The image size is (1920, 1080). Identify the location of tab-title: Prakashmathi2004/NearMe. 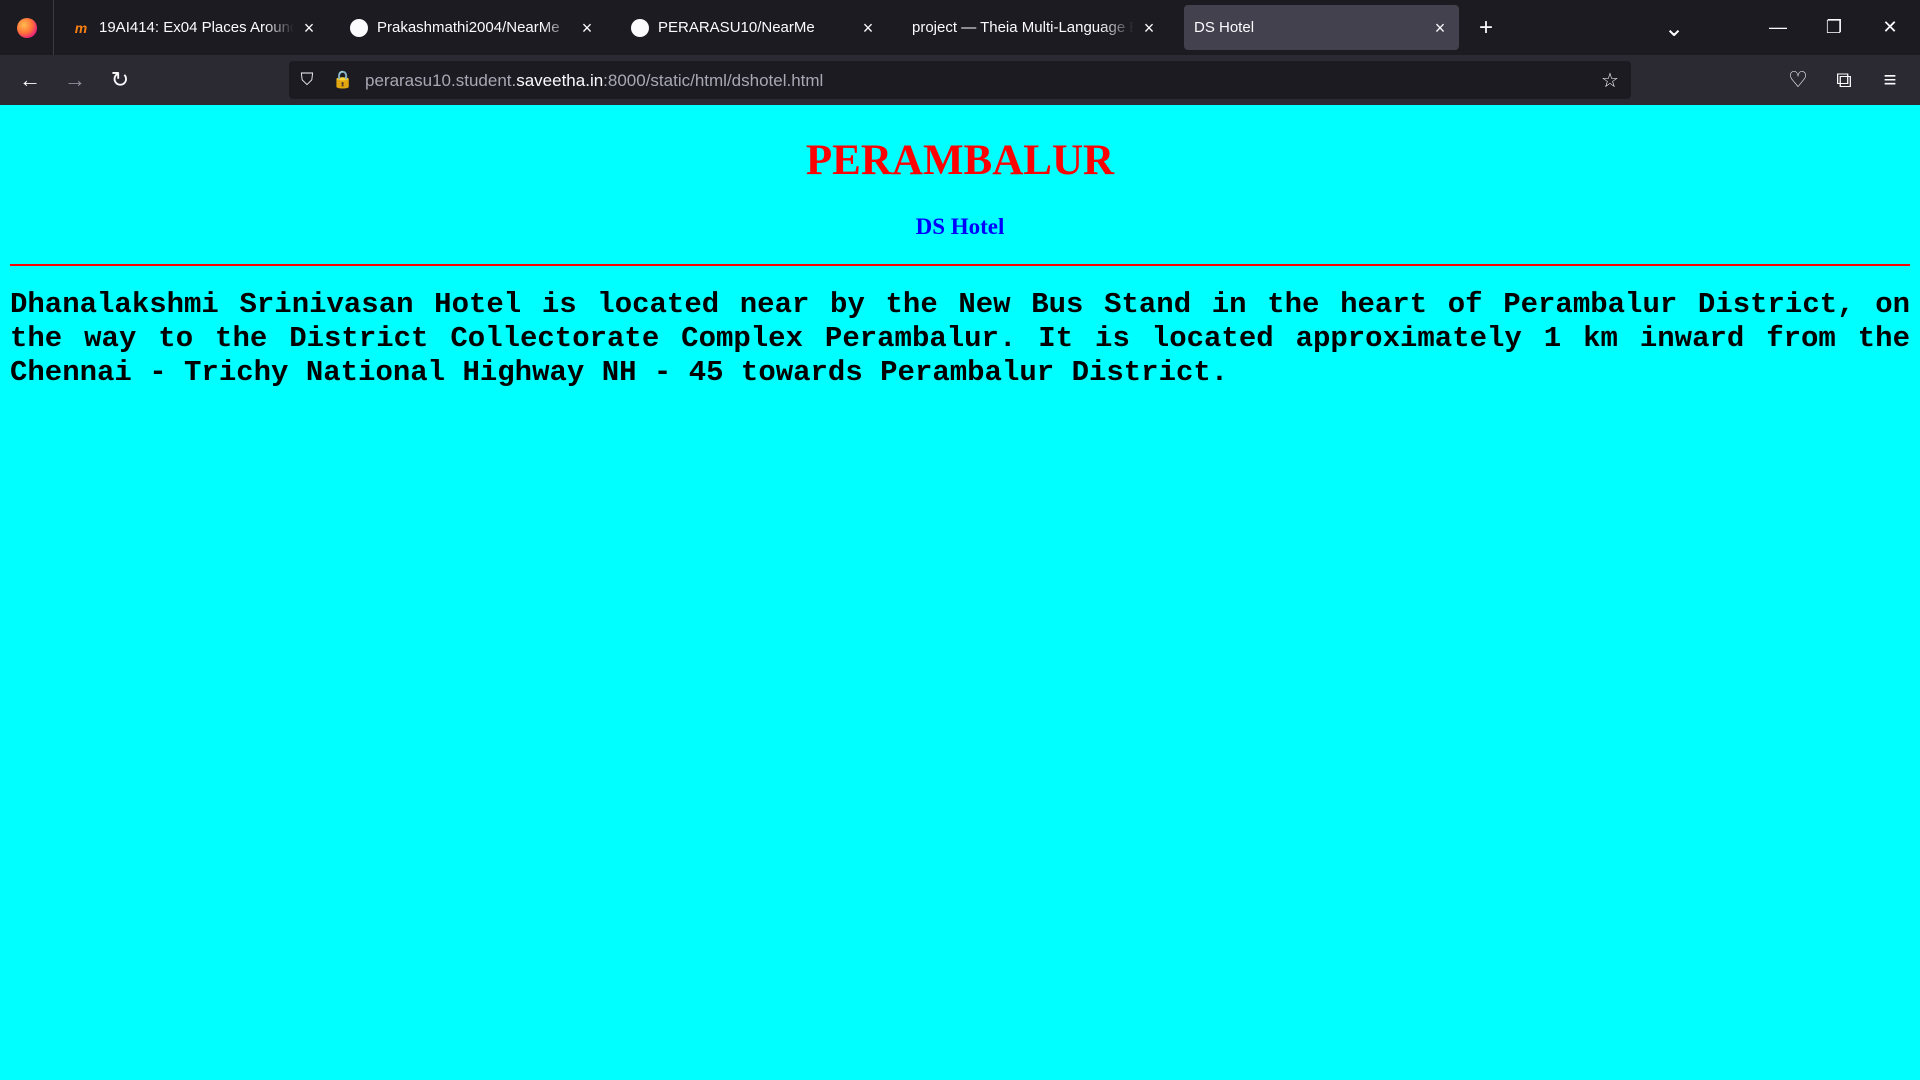
(468, 27).